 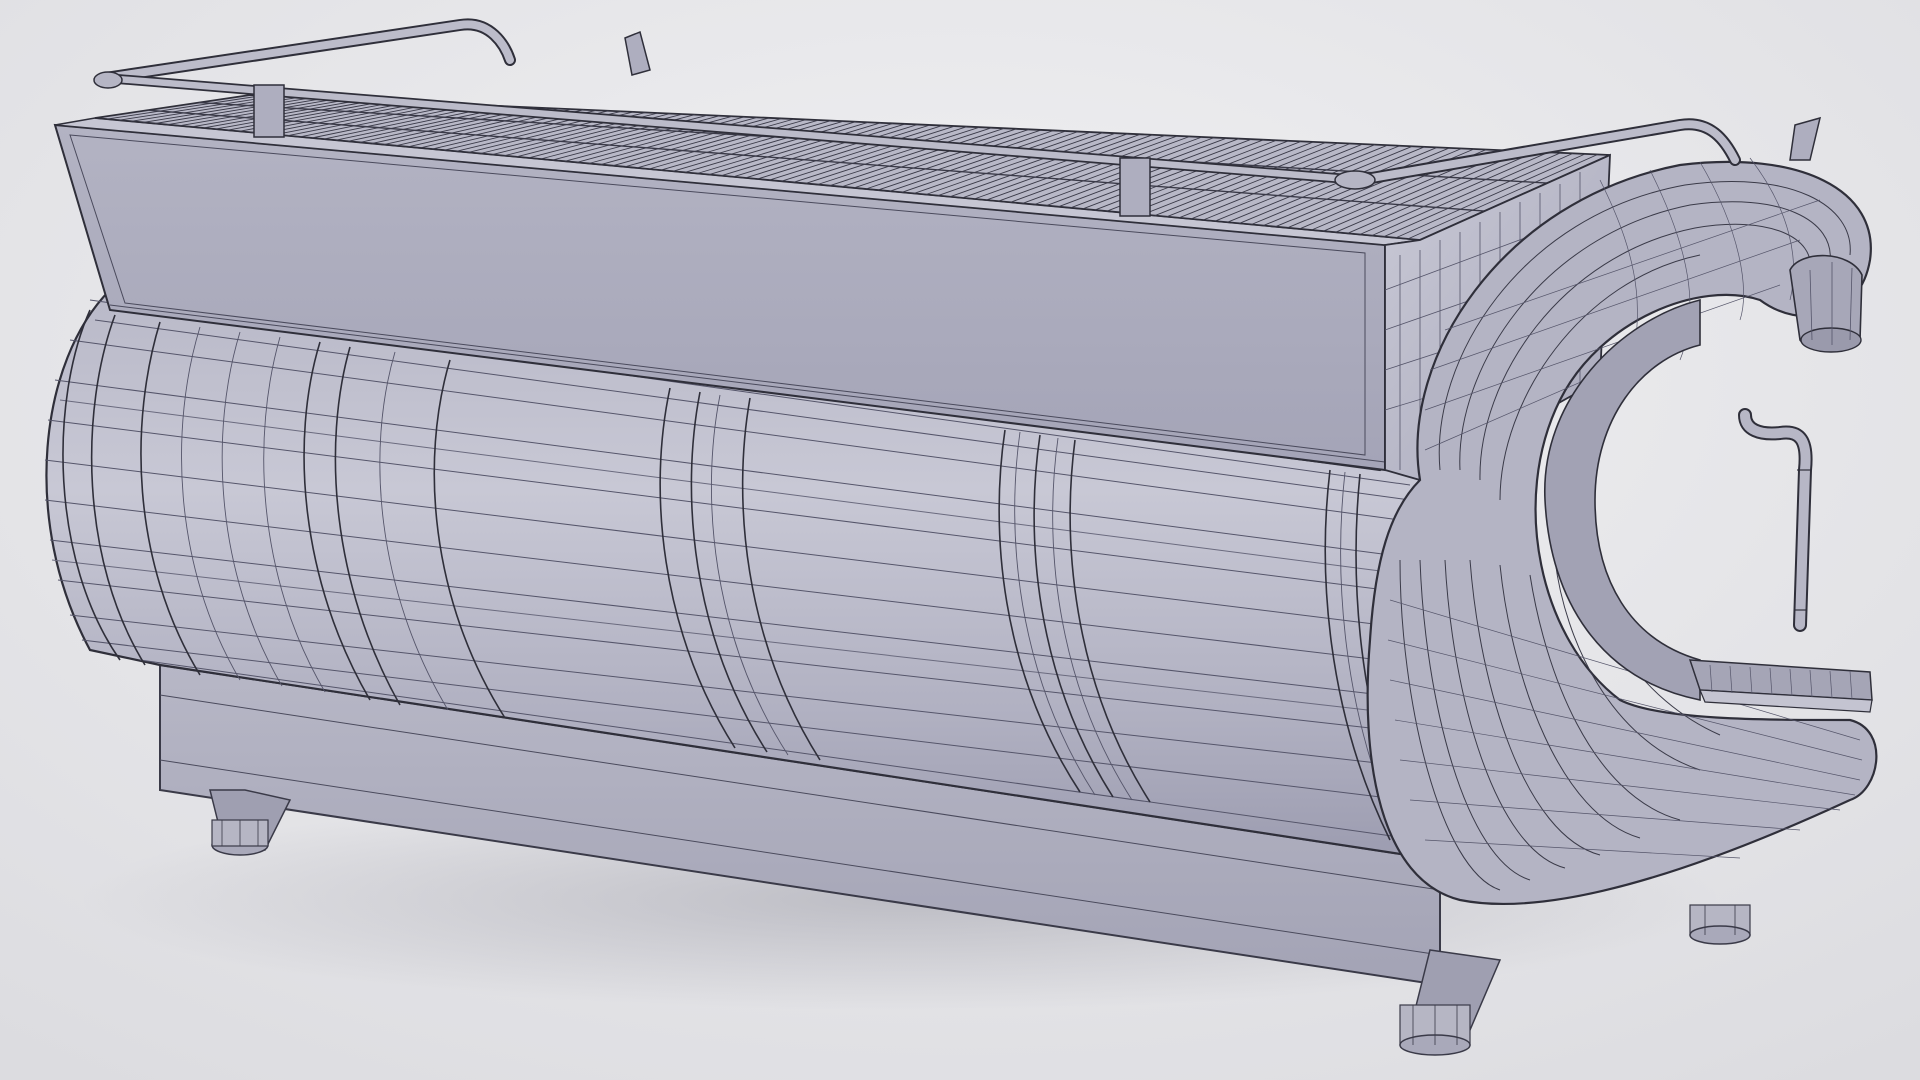 What do you see at coordinates (1720, 924) in the screenshot?
I see `foot-back-right` at bounding box center [1720, 924].